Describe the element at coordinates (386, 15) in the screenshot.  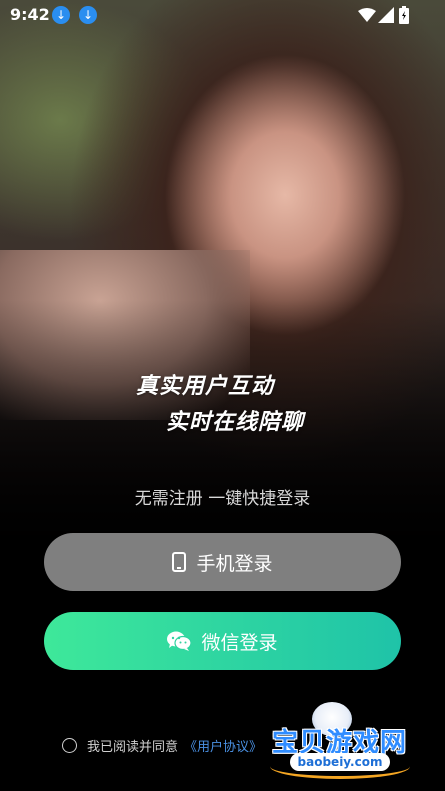
I see `signal-icon` at that location.